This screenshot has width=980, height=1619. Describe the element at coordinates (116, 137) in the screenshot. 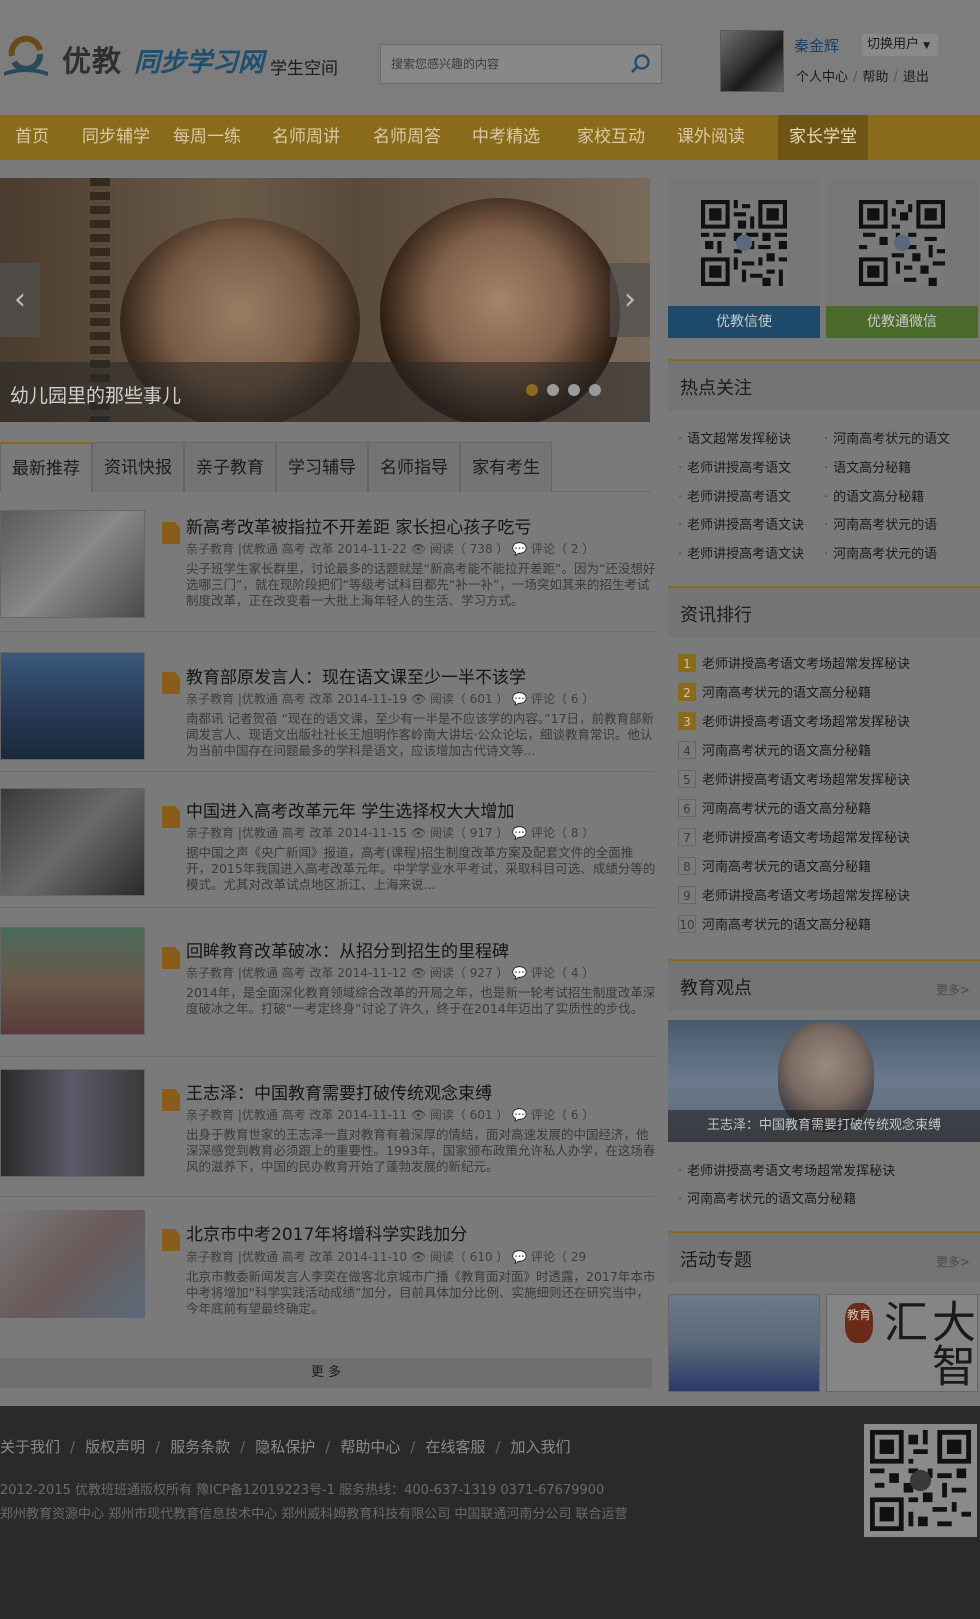

I see `nav-sync-tutoring: 同步辅学` at that location.